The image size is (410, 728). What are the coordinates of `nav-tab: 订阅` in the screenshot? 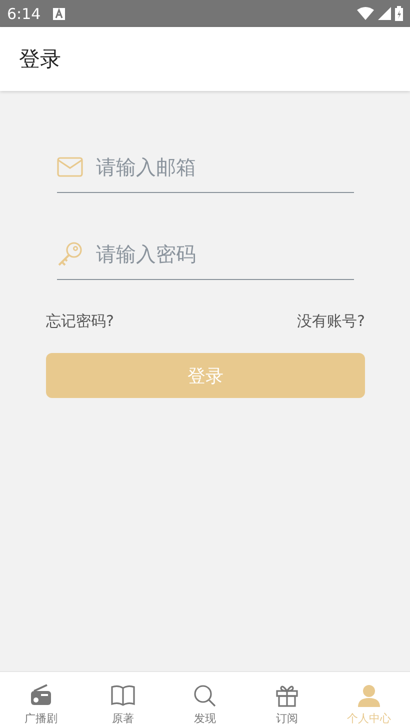 It's located at (287, 700).